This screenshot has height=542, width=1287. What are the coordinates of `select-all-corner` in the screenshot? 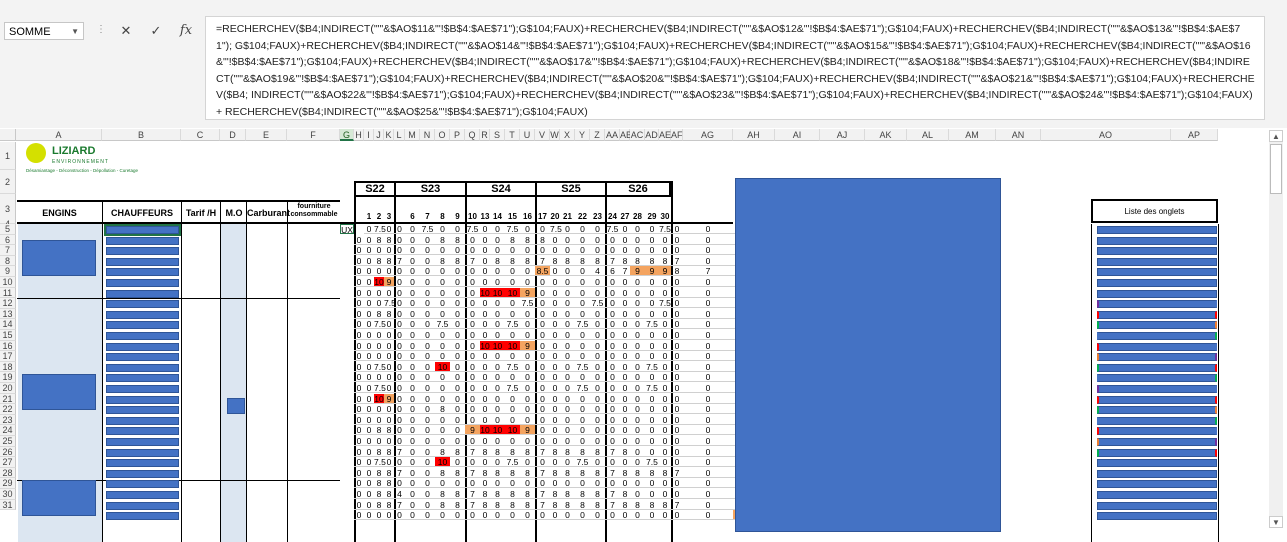 It's located at (8, 135).